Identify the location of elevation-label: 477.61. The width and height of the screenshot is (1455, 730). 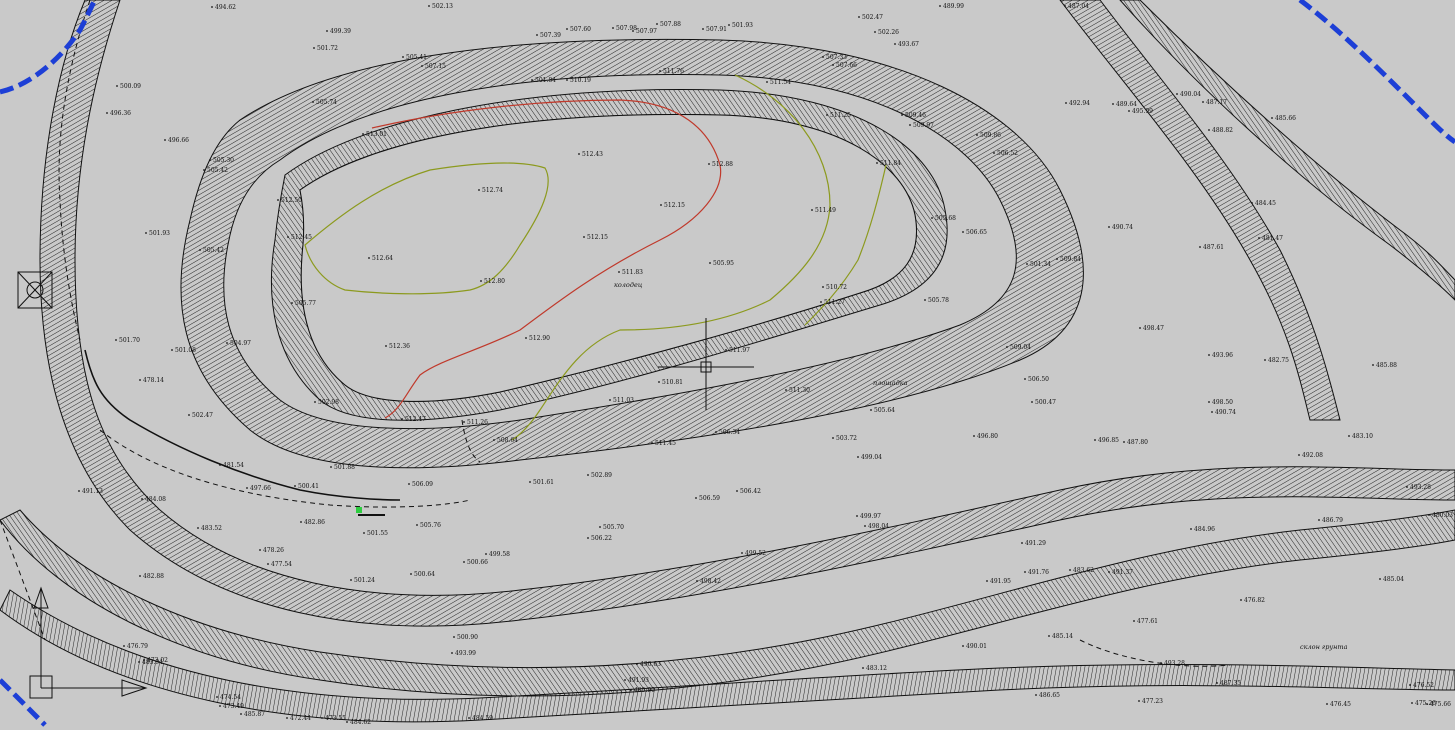
(1147, 621).